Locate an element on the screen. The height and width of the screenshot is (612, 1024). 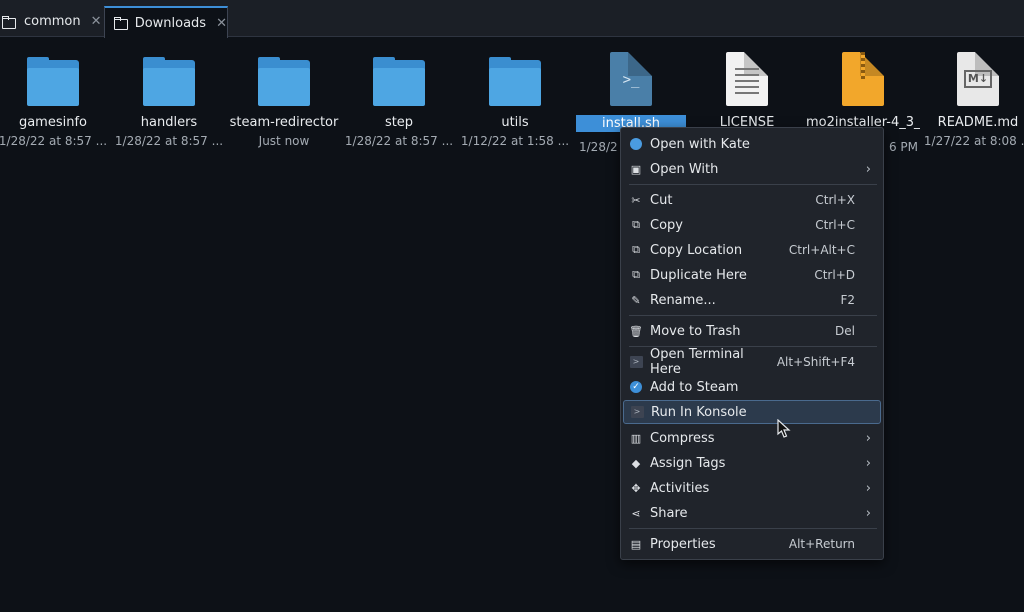
copy-location-icon: ⧉ is located at coordinates (636, 249).